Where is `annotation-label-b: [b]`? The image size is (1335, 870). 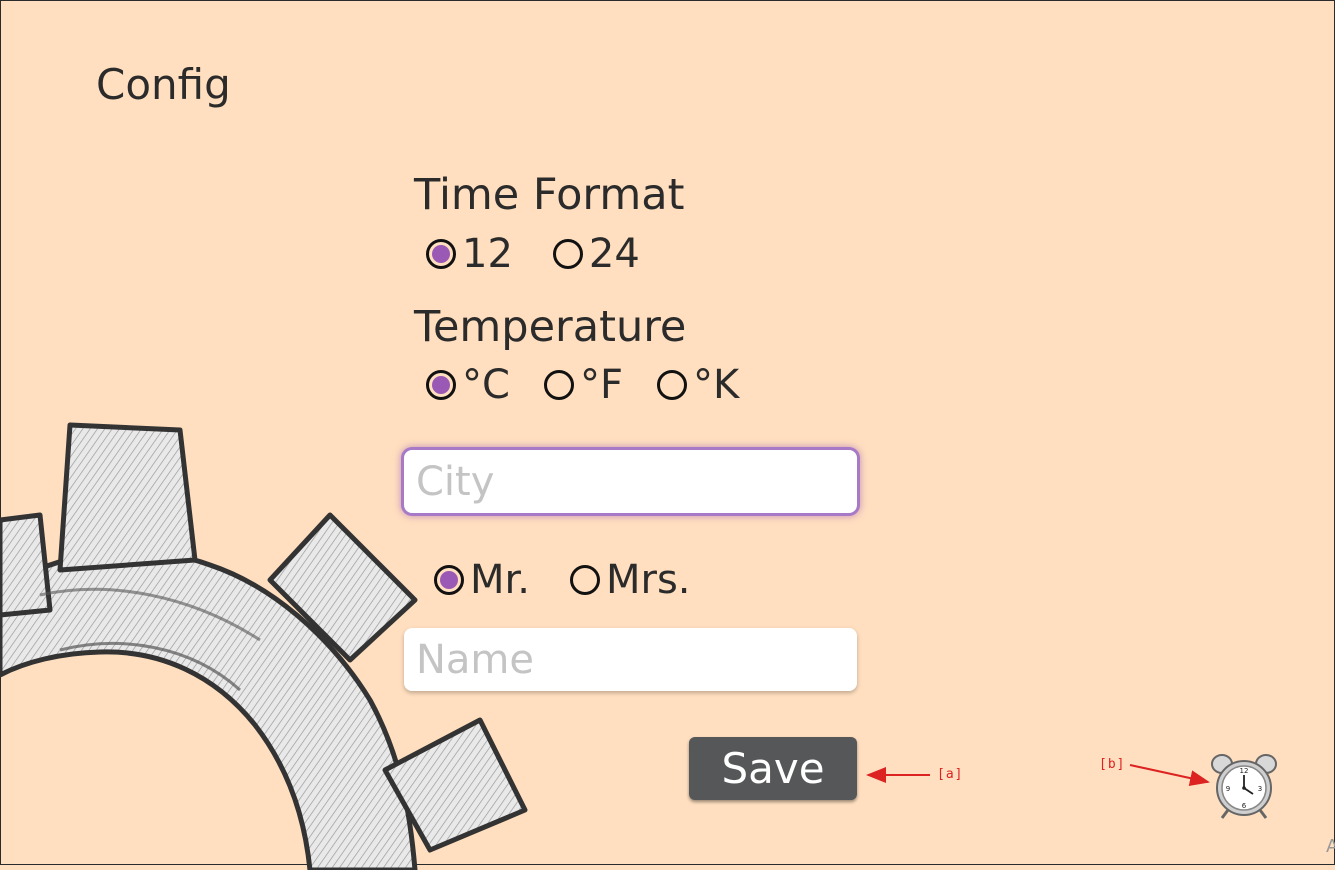
annotation-label-b: [b] is located at coordinates (1112, 764).